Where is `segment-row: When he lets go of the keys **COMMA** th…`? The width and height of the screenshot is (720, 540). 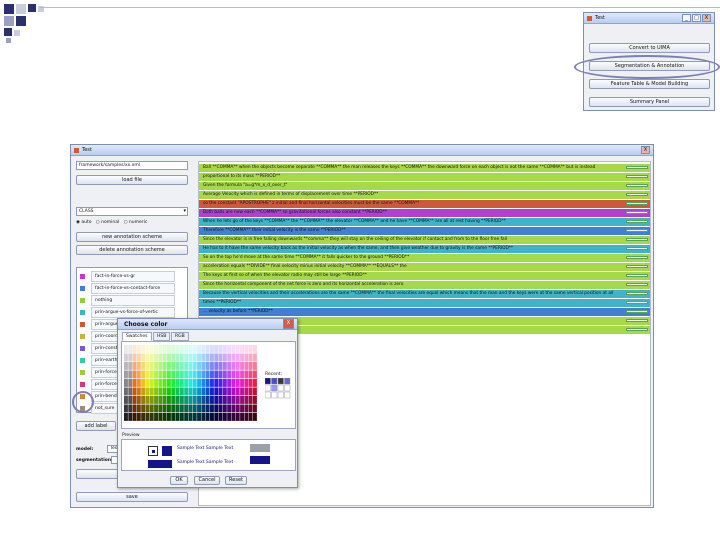
segment-row: When he lets go of the keys **COMMA** th… is located at coordinates (424, 222).